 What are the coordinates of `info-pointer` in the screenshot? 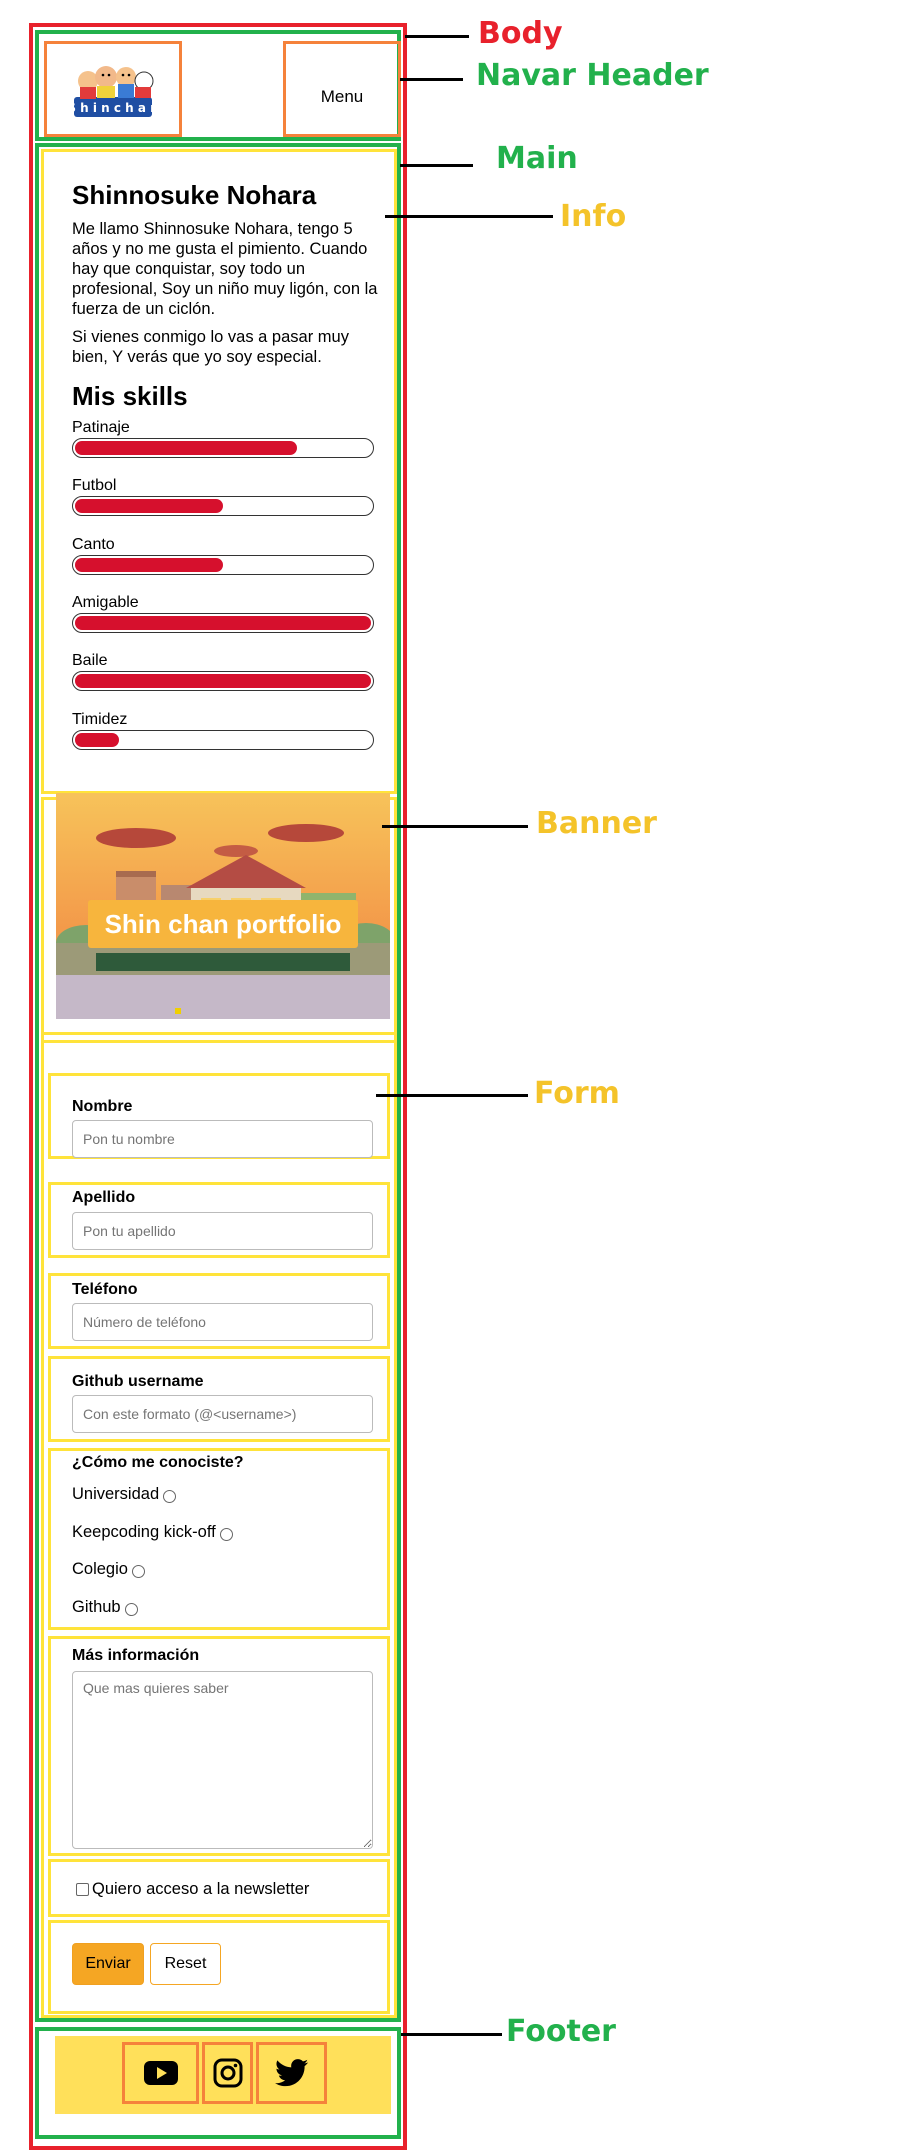 It's located at (469, 216).